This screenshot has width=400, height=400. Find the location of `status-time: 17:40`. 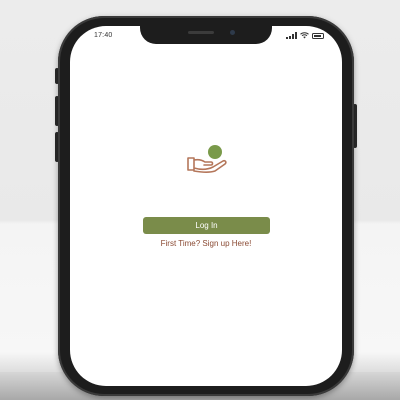

status-time: 17:40 is located at coordinates (103, 35).